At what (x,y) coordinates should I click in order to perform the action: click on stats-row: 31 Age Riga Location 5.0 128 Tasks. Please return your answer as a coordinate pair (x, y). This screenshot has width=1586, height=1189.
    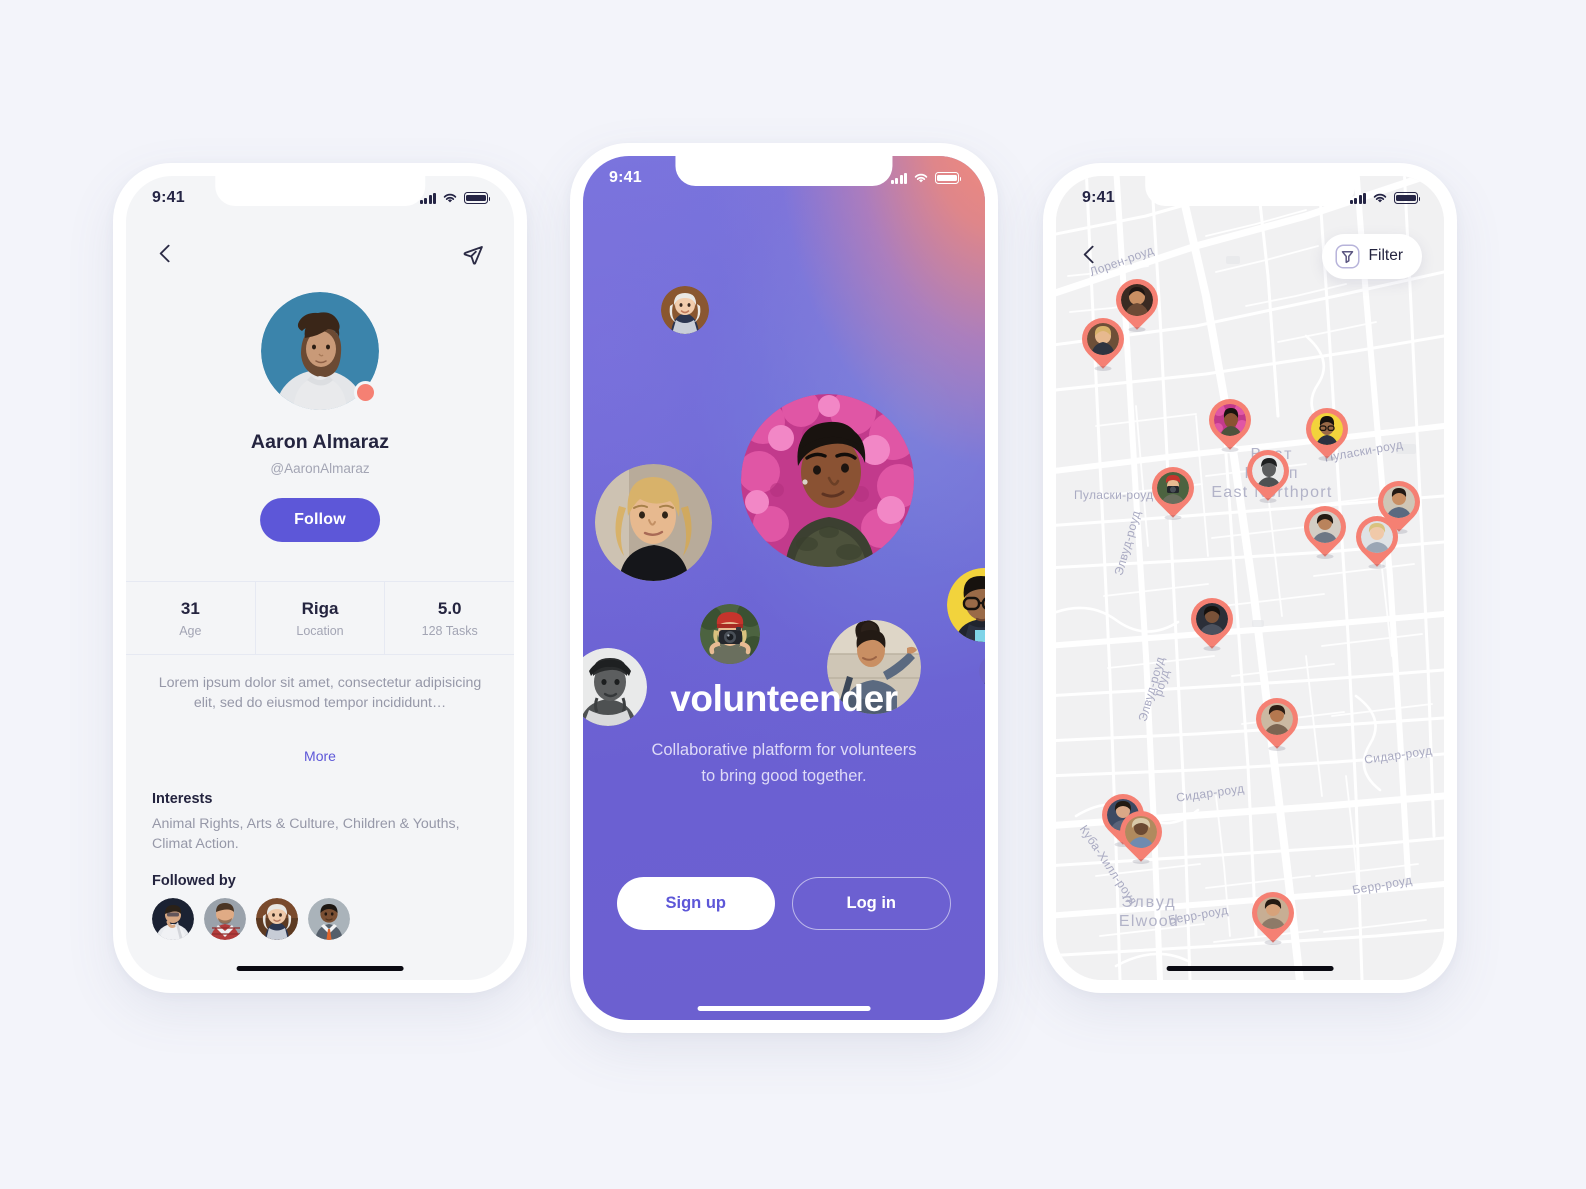
    Looking at the image, I should click on (320, 618).